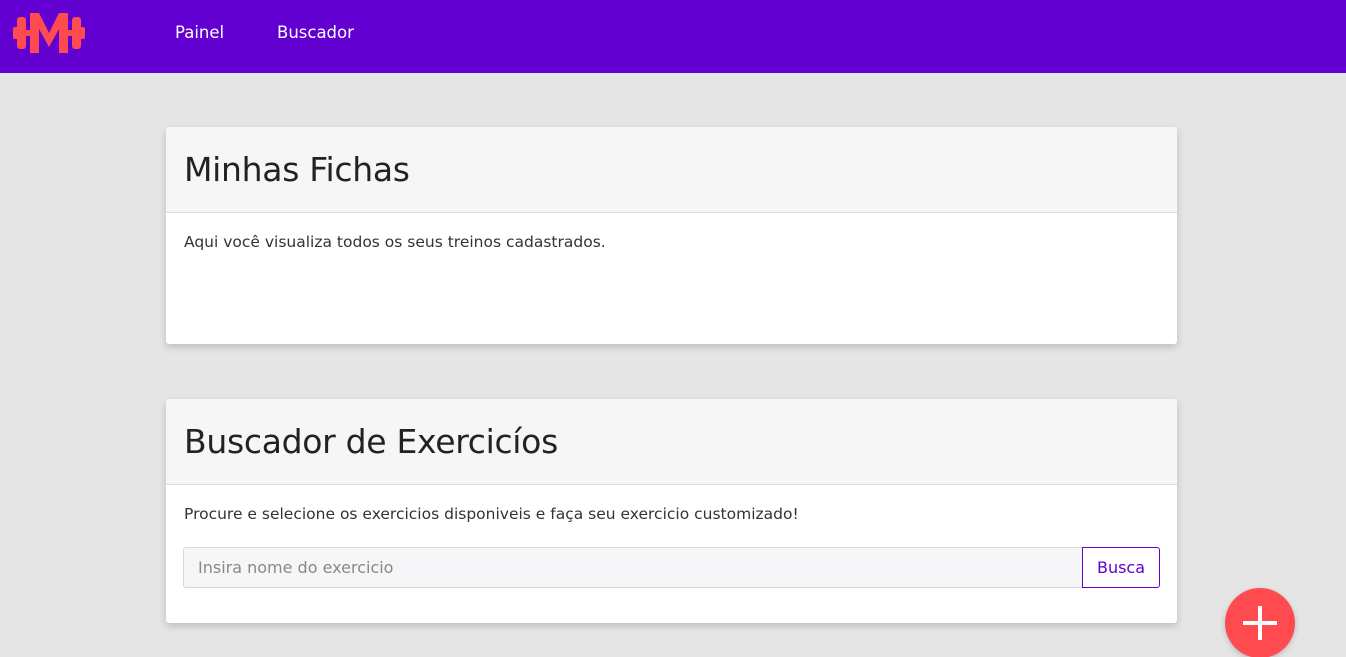  What do you see at coordinates (199, 33) in the screenshot?
I see `nav-link-painel: Painel` at bounding box center [199, 33].